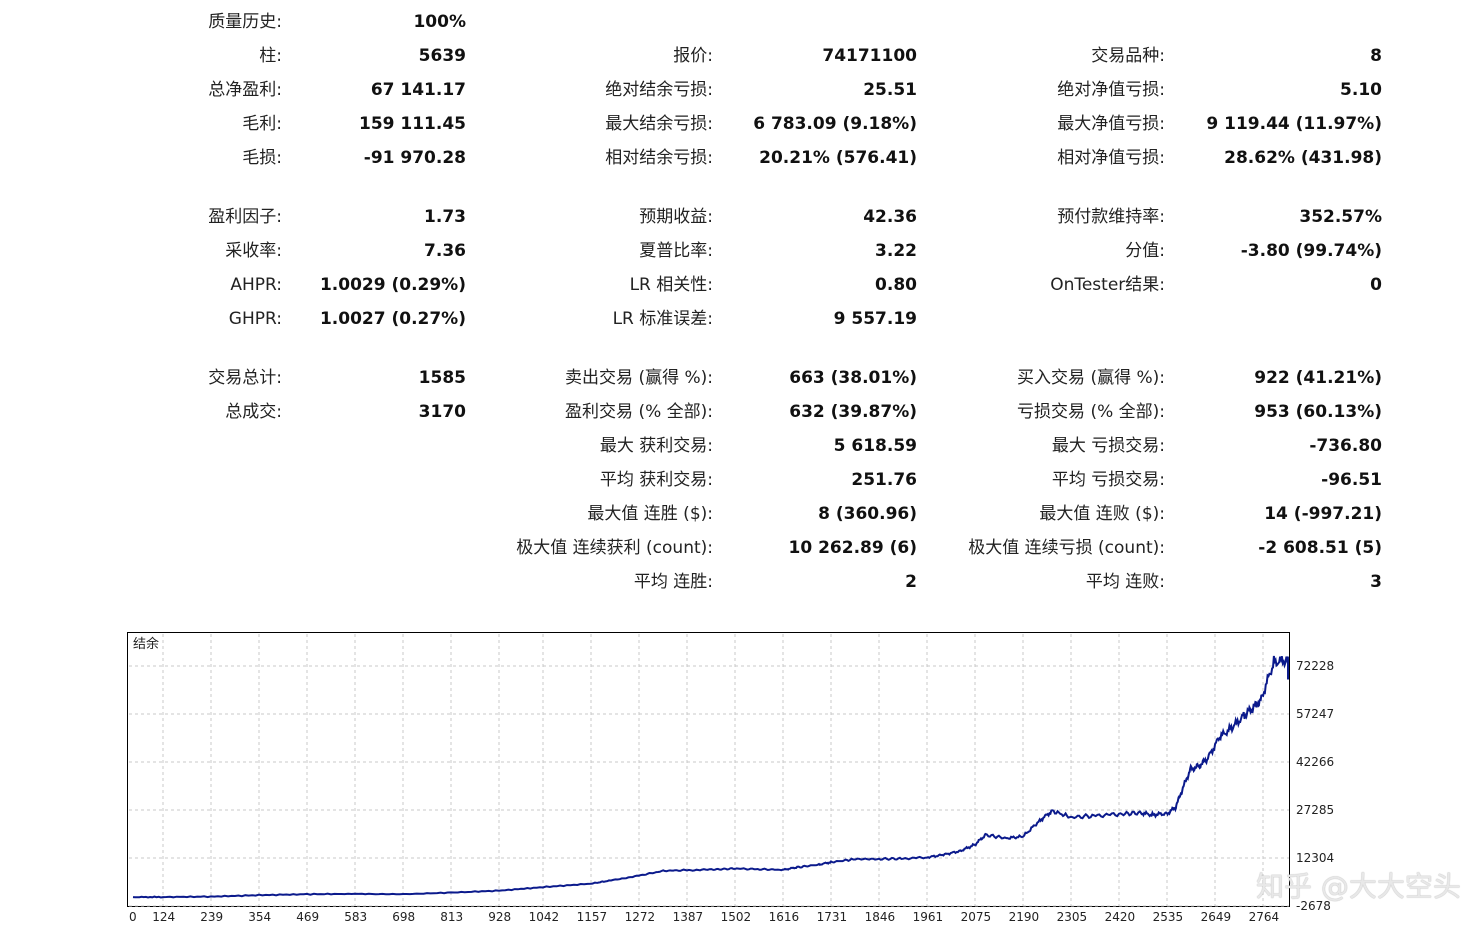 This screenshot has height=948, width=1468. Describe the element at coordinates (260, 917) in the screenshot. I see `x-tick-label: 354` at that location.